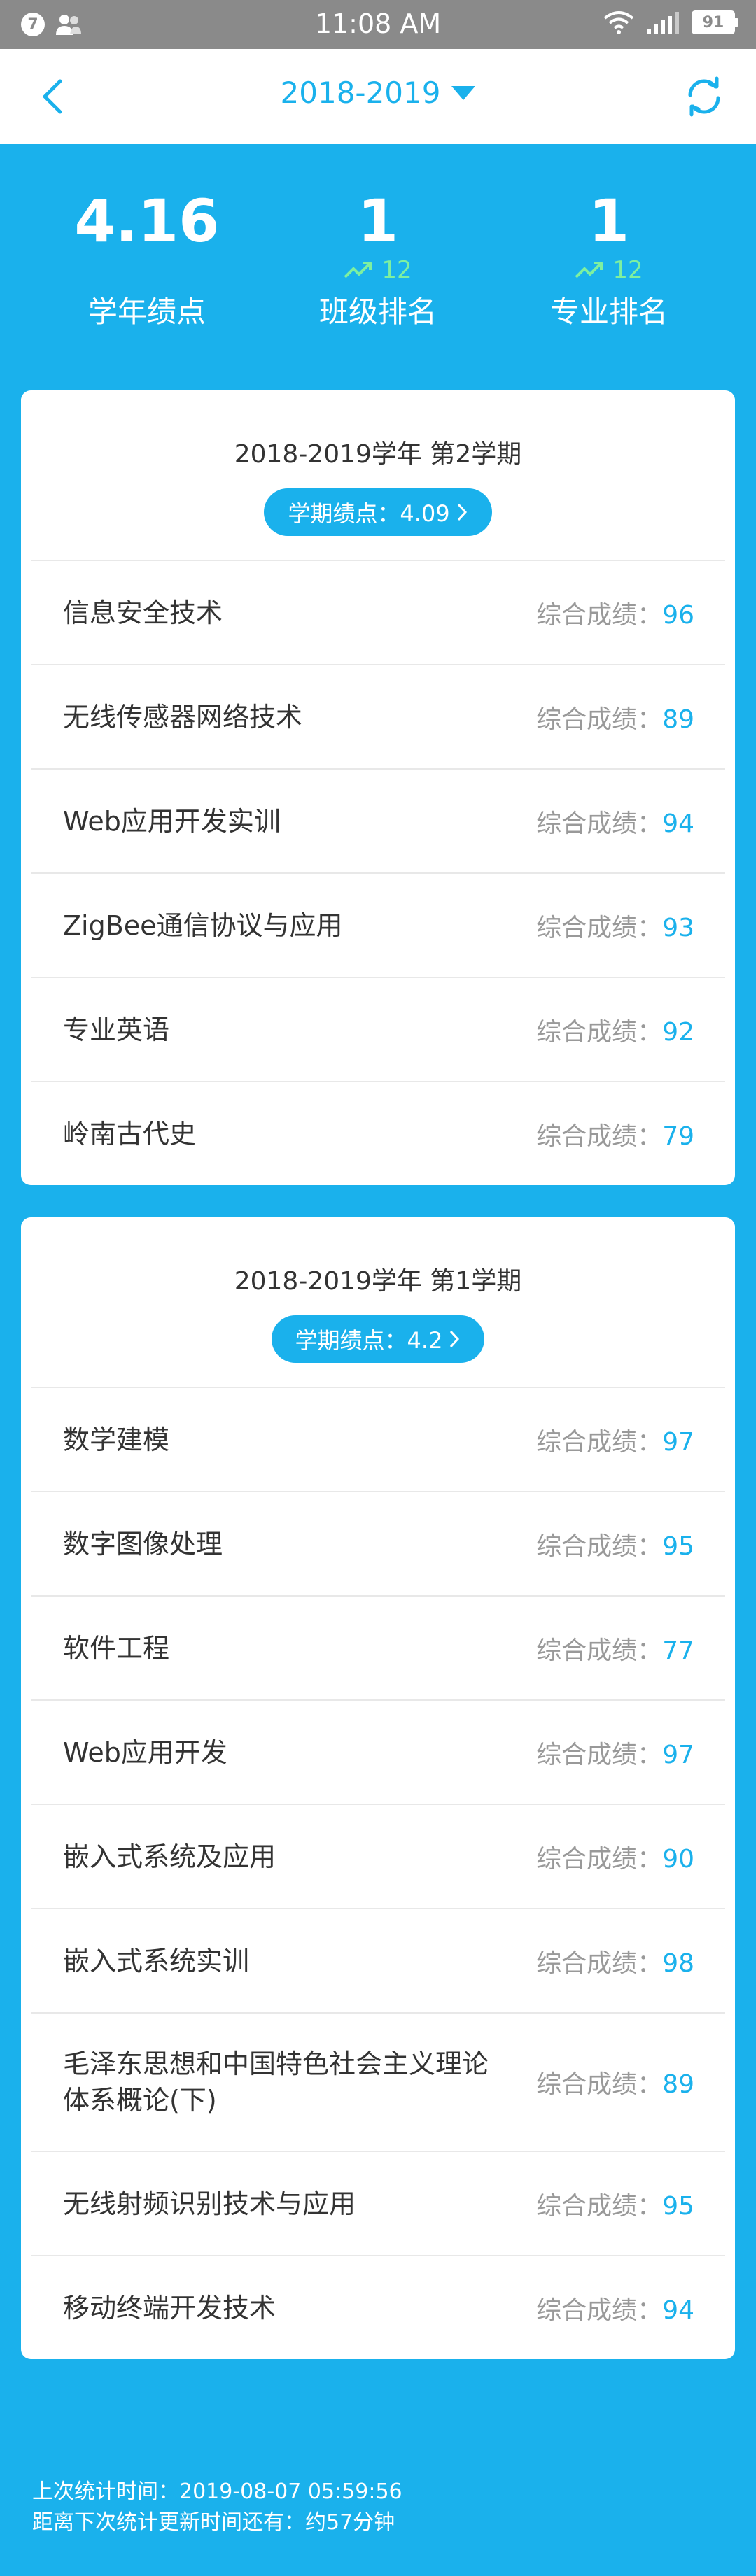 The image size is (756, 2576). Describe the element at coordinates (378, 1960) in the screenshot. I see `course-row: 嵌入式系统实训 综合成绩：98` at that location.